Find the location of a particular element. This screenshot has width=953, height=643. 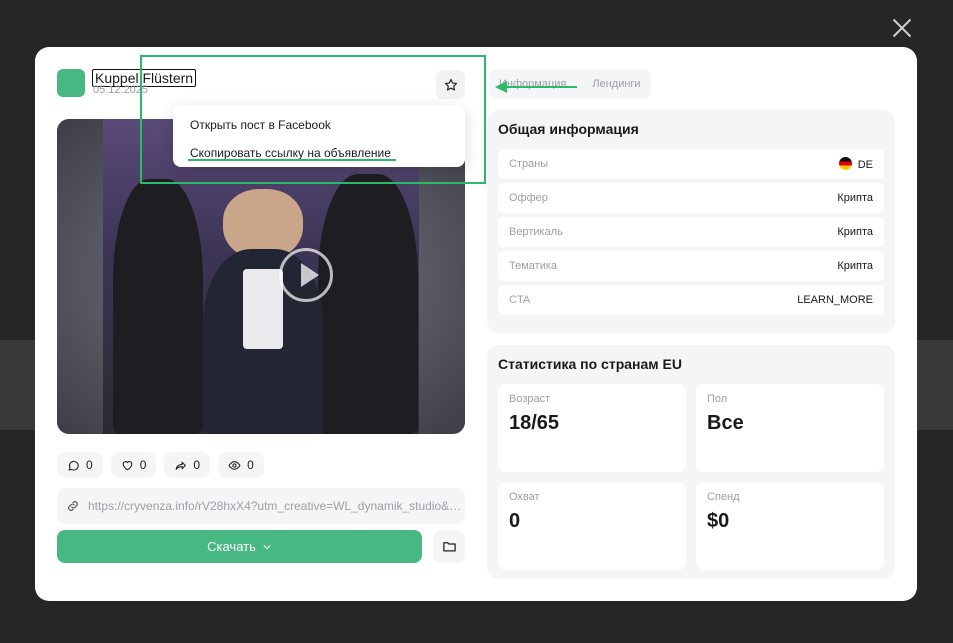

heart-icon is located at coordinates (127, 465).